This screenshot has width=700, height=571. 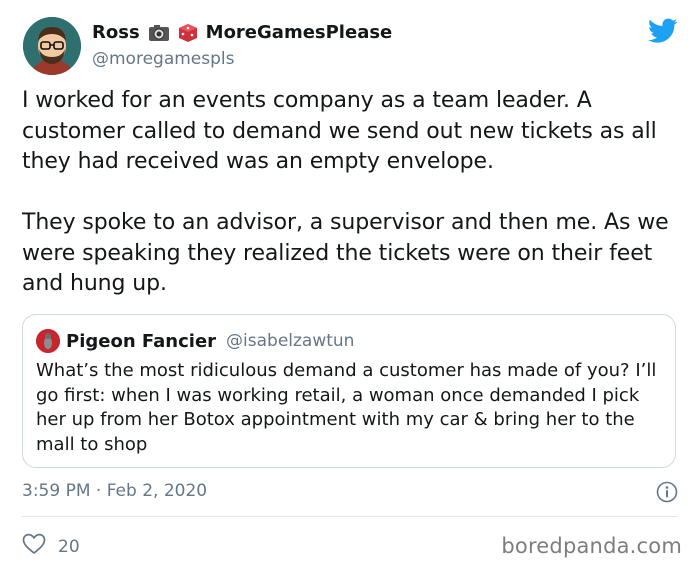 What do you see at coordinates (299, 33) in the screenshot?
I see `author-badge-name: MoreGamesPlease` at bounding box center [299, 33].